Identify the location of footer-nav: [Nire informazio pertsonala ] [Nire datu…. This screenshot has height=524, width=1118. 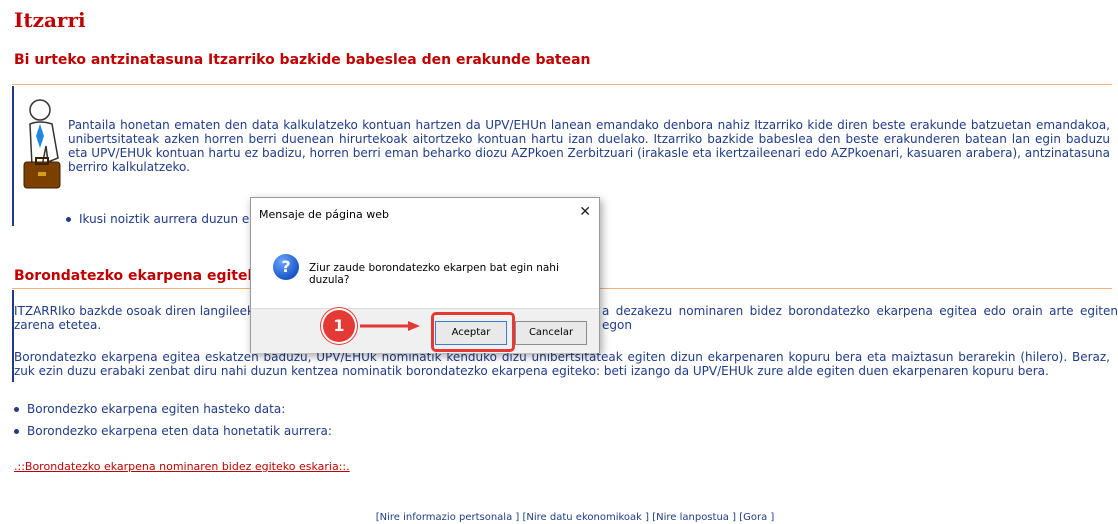
(575, 517).